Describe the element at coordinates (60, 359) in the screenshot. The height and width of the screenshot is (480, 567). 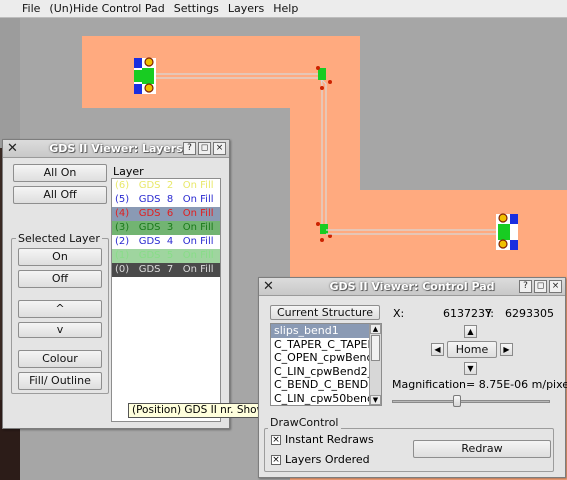
I see `colour-button: Colour` at that location.